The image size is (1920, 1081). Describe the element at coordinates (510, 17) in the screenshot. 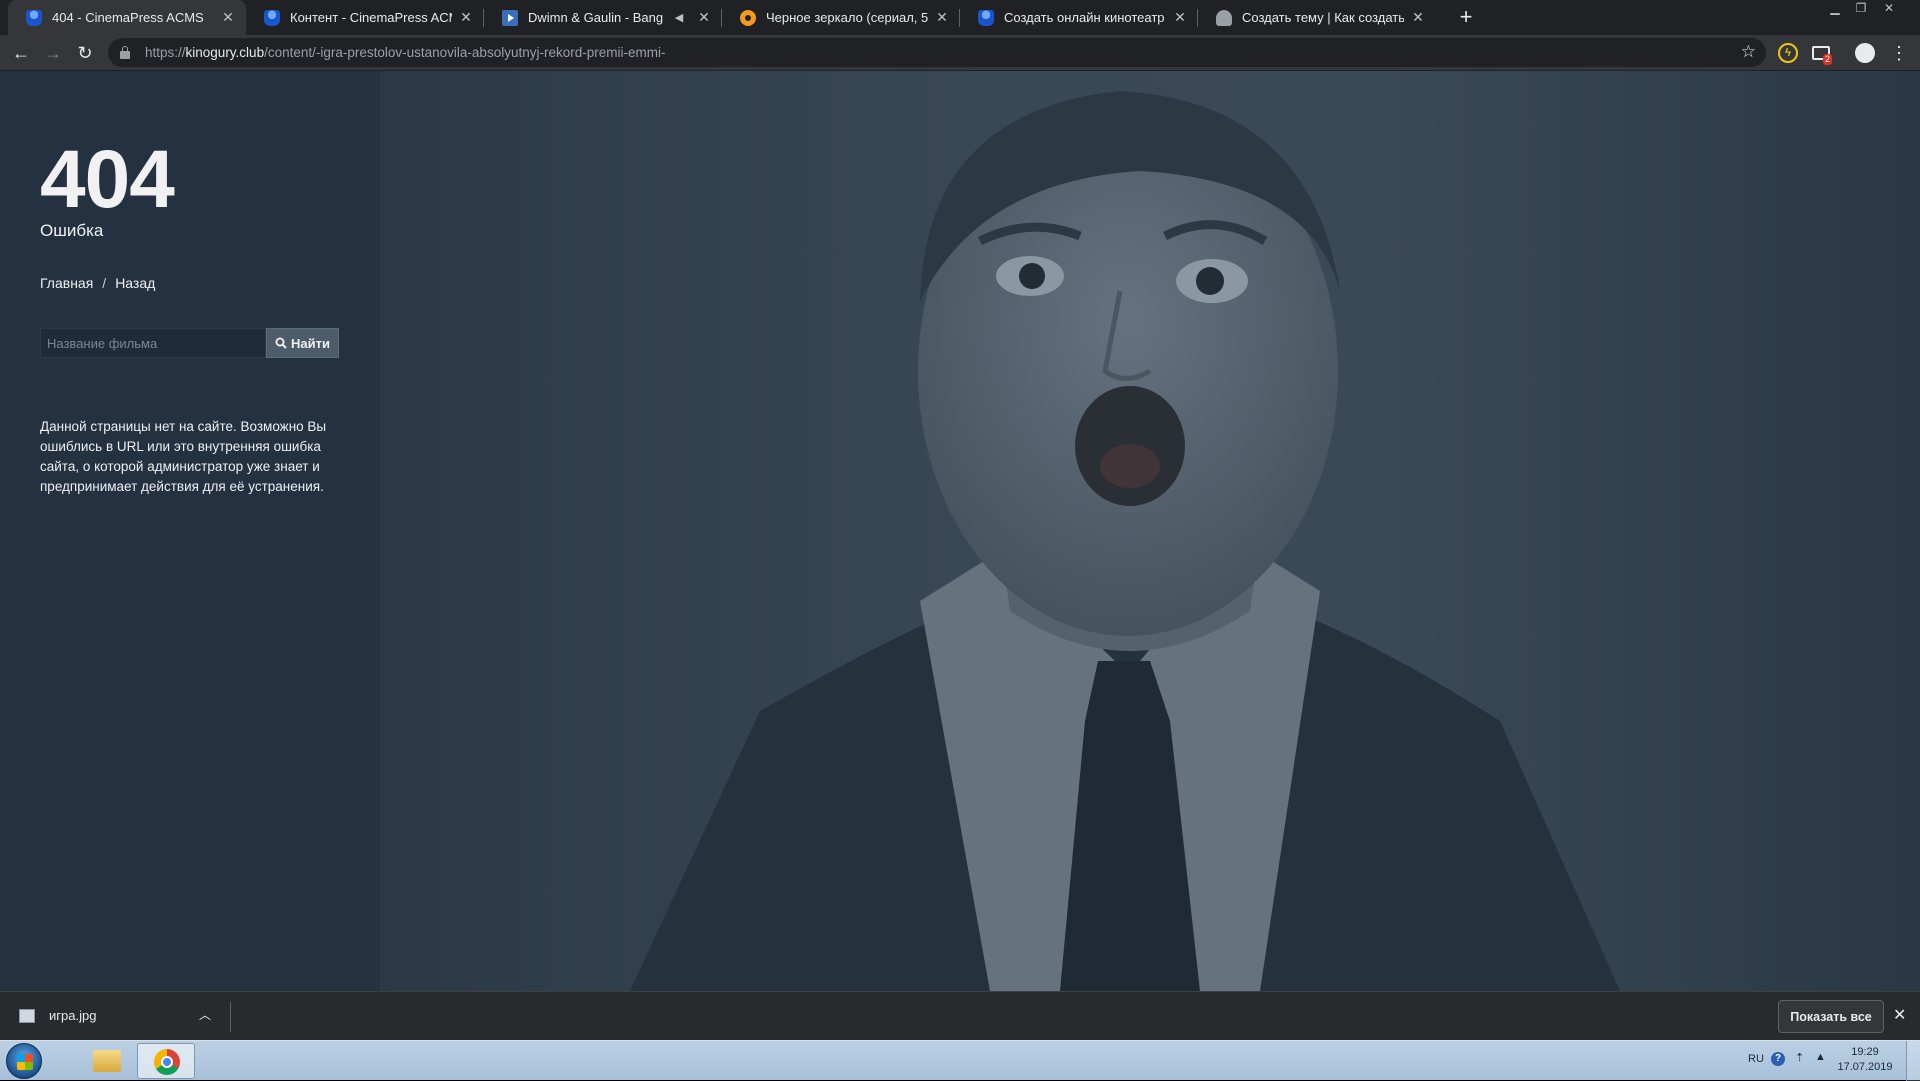

I see `video-play-icon` at that location.